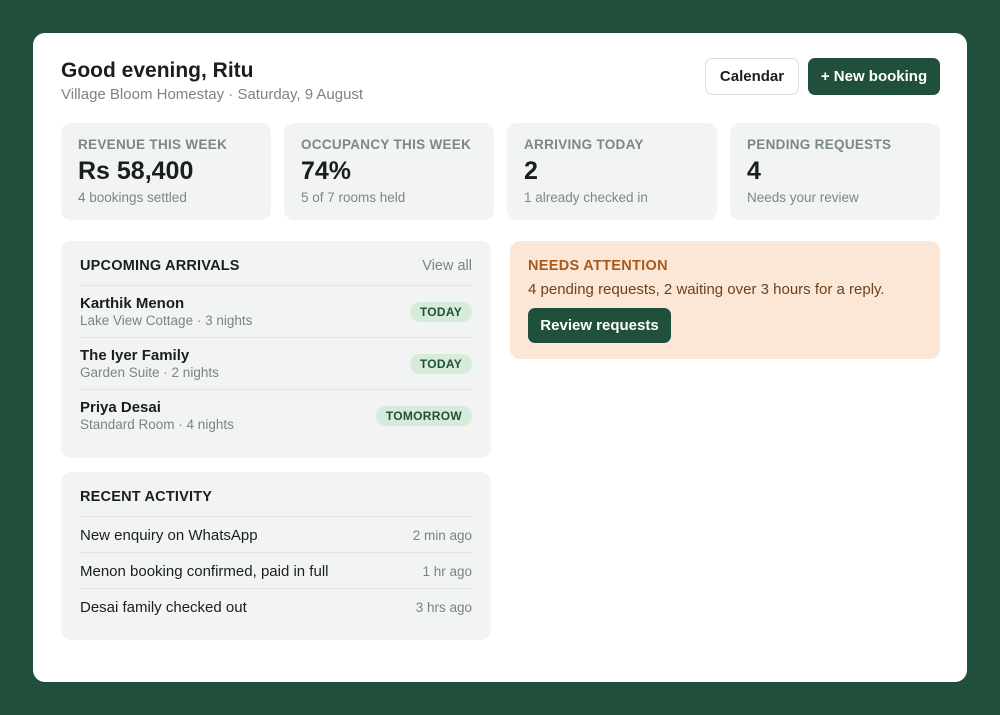 Image resolution: width=1000 pixels, height=715 pixels. What do you see at coordinates (598, 266) in the screenshot?
I see `attention-title: NEEDS ATTENTION` at bounding box center [598, 266].